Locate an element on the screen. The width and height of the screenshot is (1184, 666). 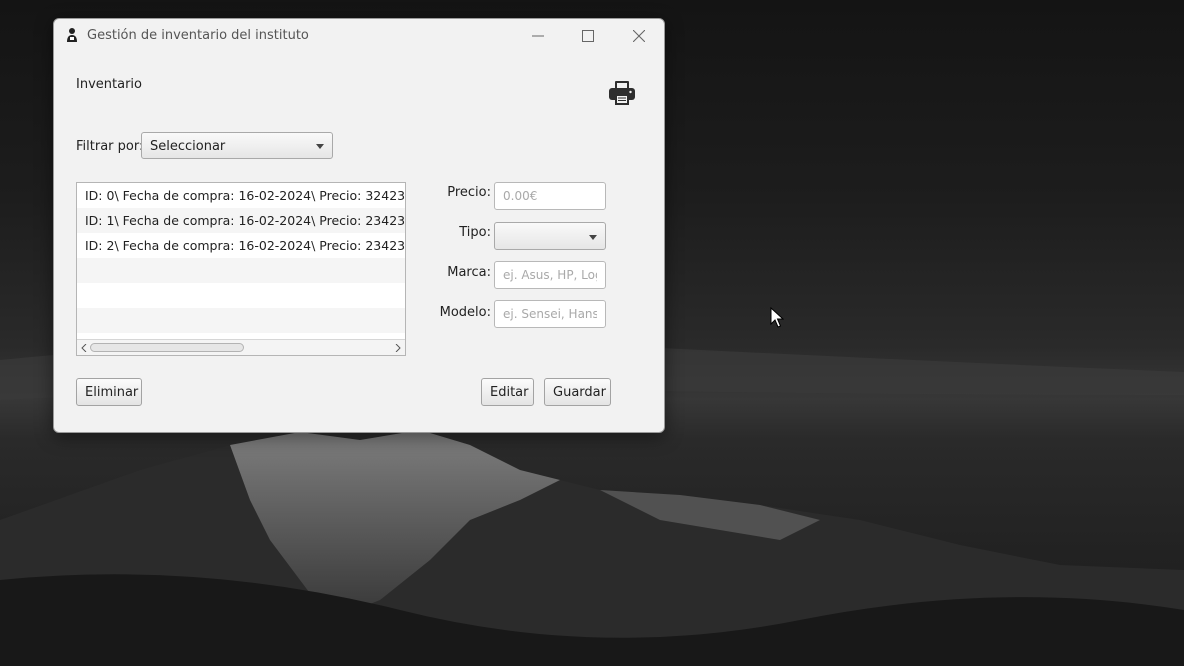
save-button: Guardar is located at coordinates (577, 392).